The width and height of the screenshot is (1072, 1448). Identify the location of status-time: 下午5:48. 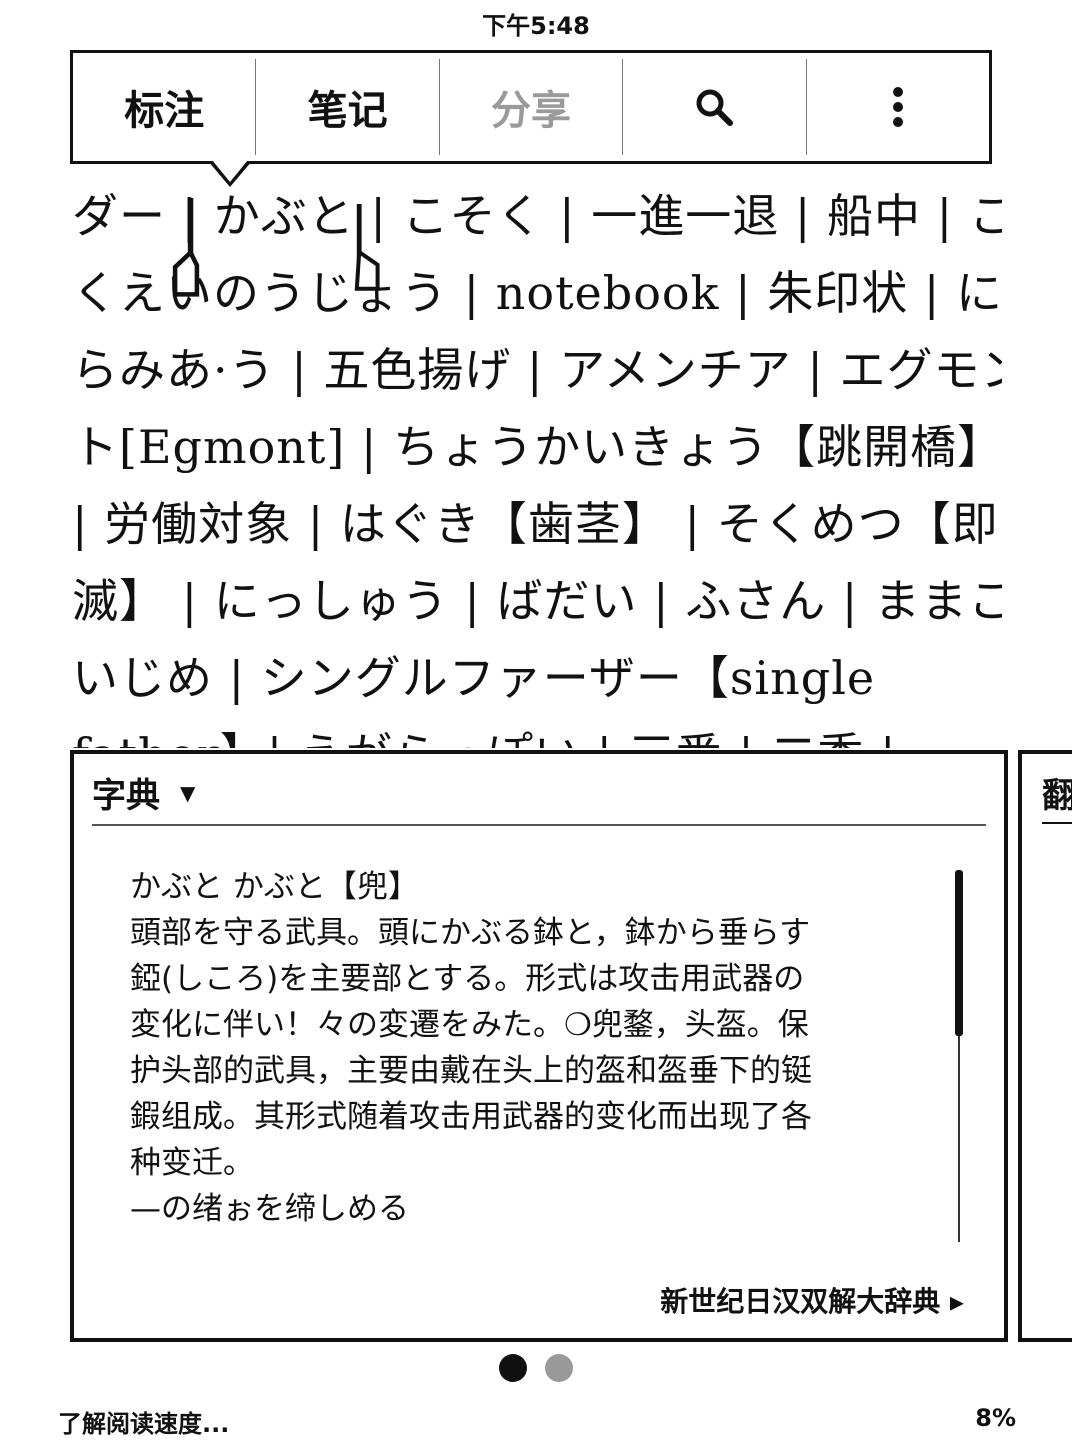
(536, 26).